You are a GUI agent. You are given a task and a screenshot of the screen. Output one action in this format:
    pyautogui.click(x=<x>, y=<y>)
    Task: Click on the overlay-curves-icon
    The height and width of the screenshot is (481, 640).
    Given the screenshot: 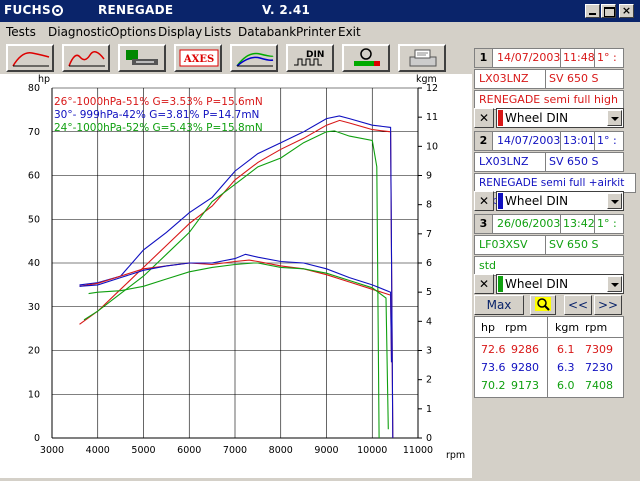 What is the action you would take?
    pyautogui.click(x=86, y=59)
    